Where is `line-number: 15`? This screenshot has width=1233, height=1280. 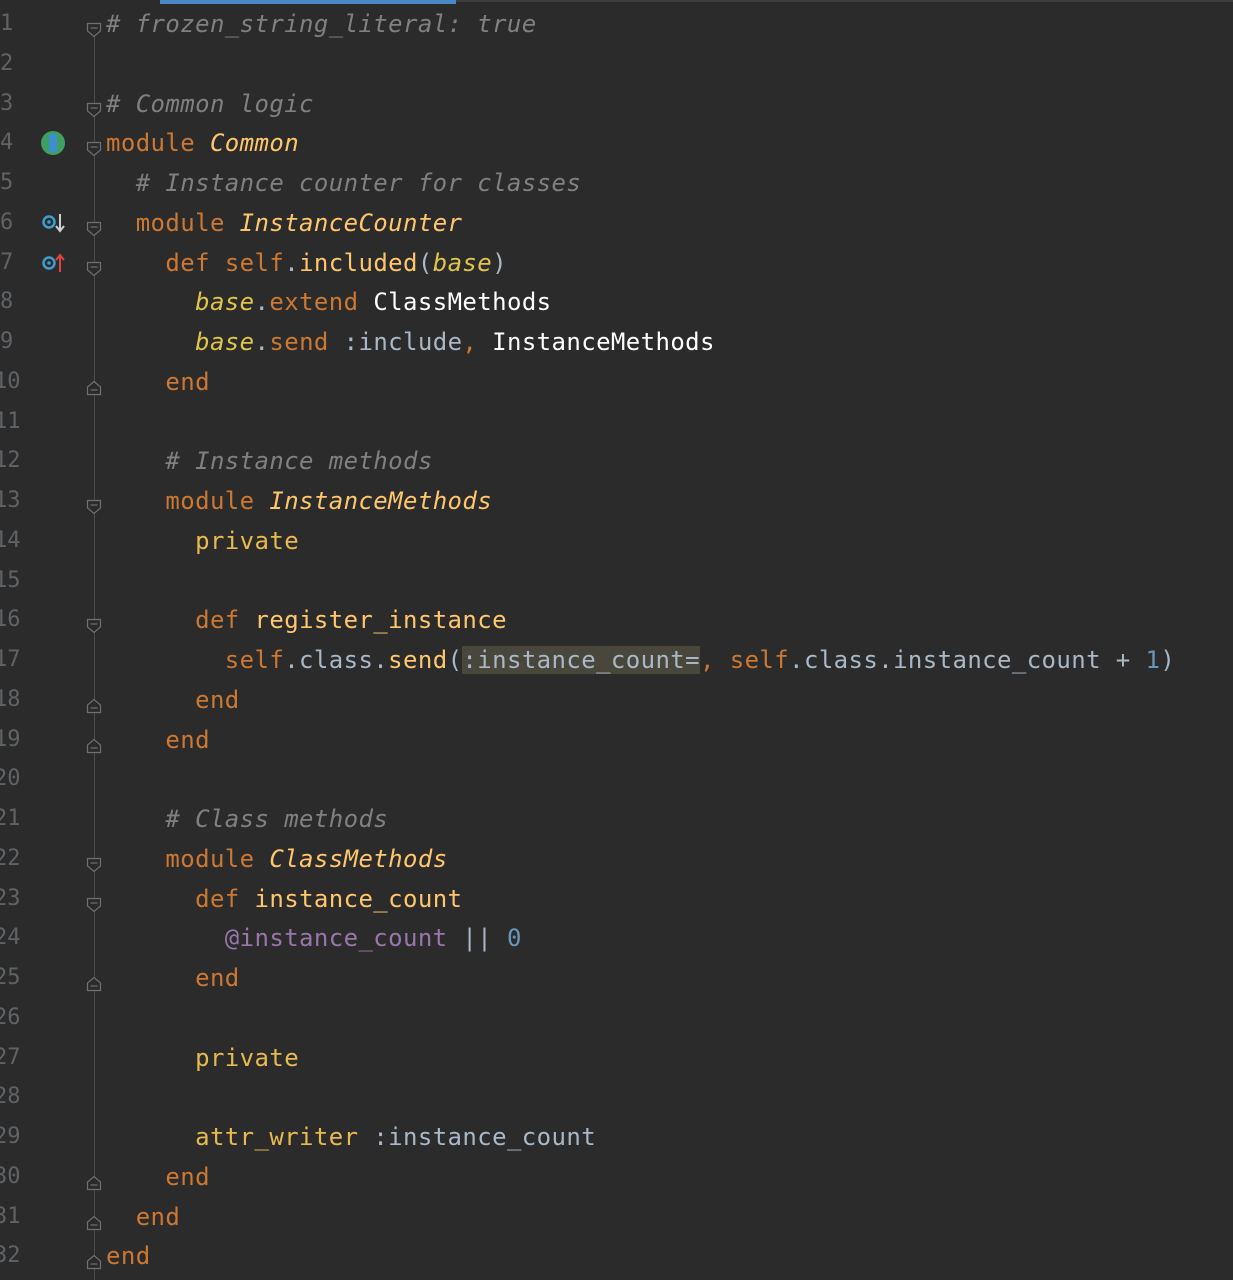 line-number: 15 is located at coordinates (12, 580).